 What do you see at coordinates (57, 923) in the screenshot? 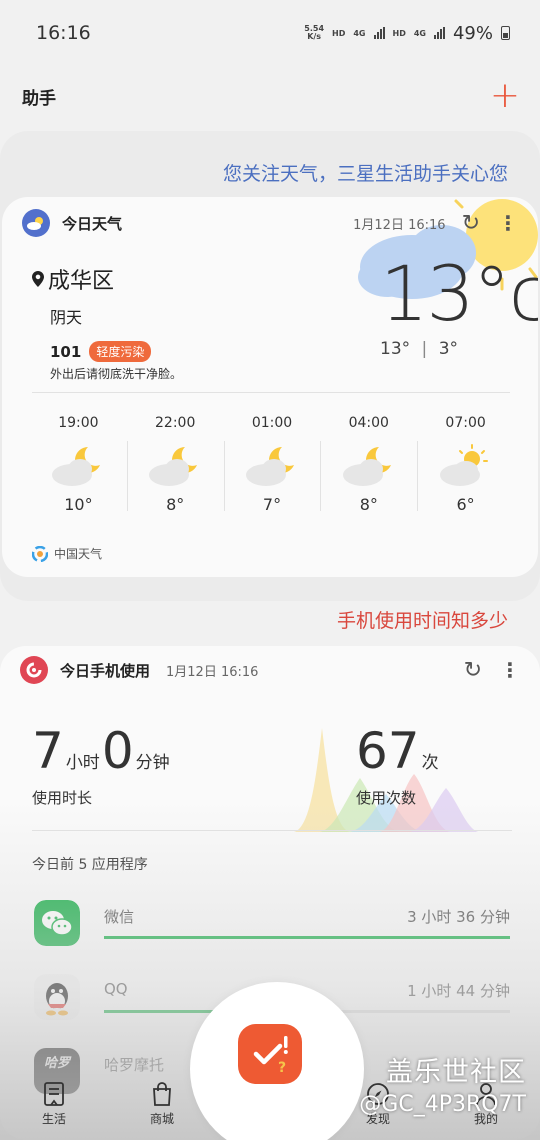
I see `wechat-icon` at bounding box center [57, 923].